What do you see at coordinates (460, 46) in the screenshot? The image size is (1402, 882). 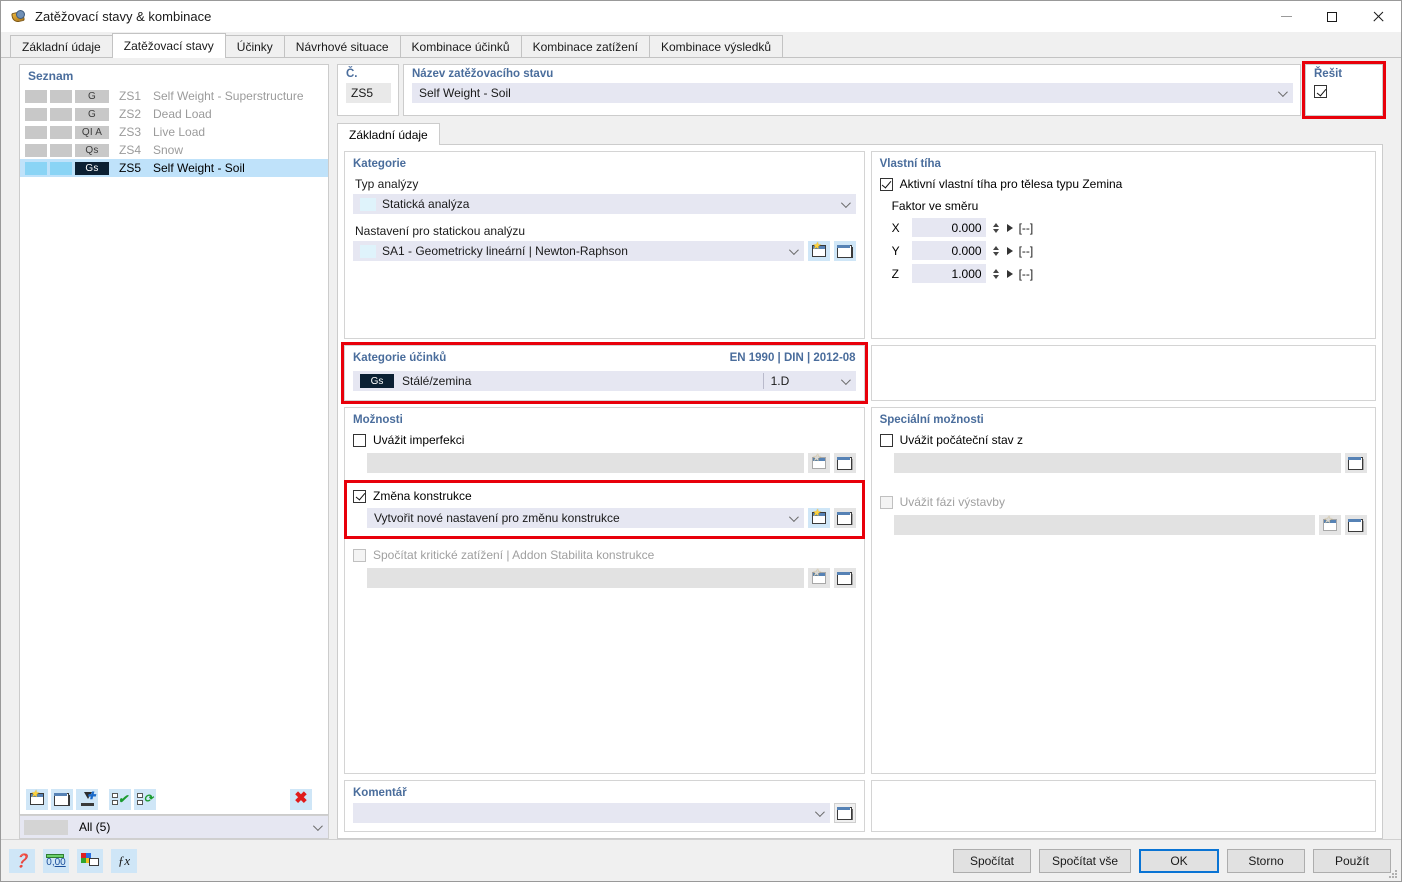 I see `tab-kombinace-ucinku: Kombinace účinků` at bounding box center [460, 46].